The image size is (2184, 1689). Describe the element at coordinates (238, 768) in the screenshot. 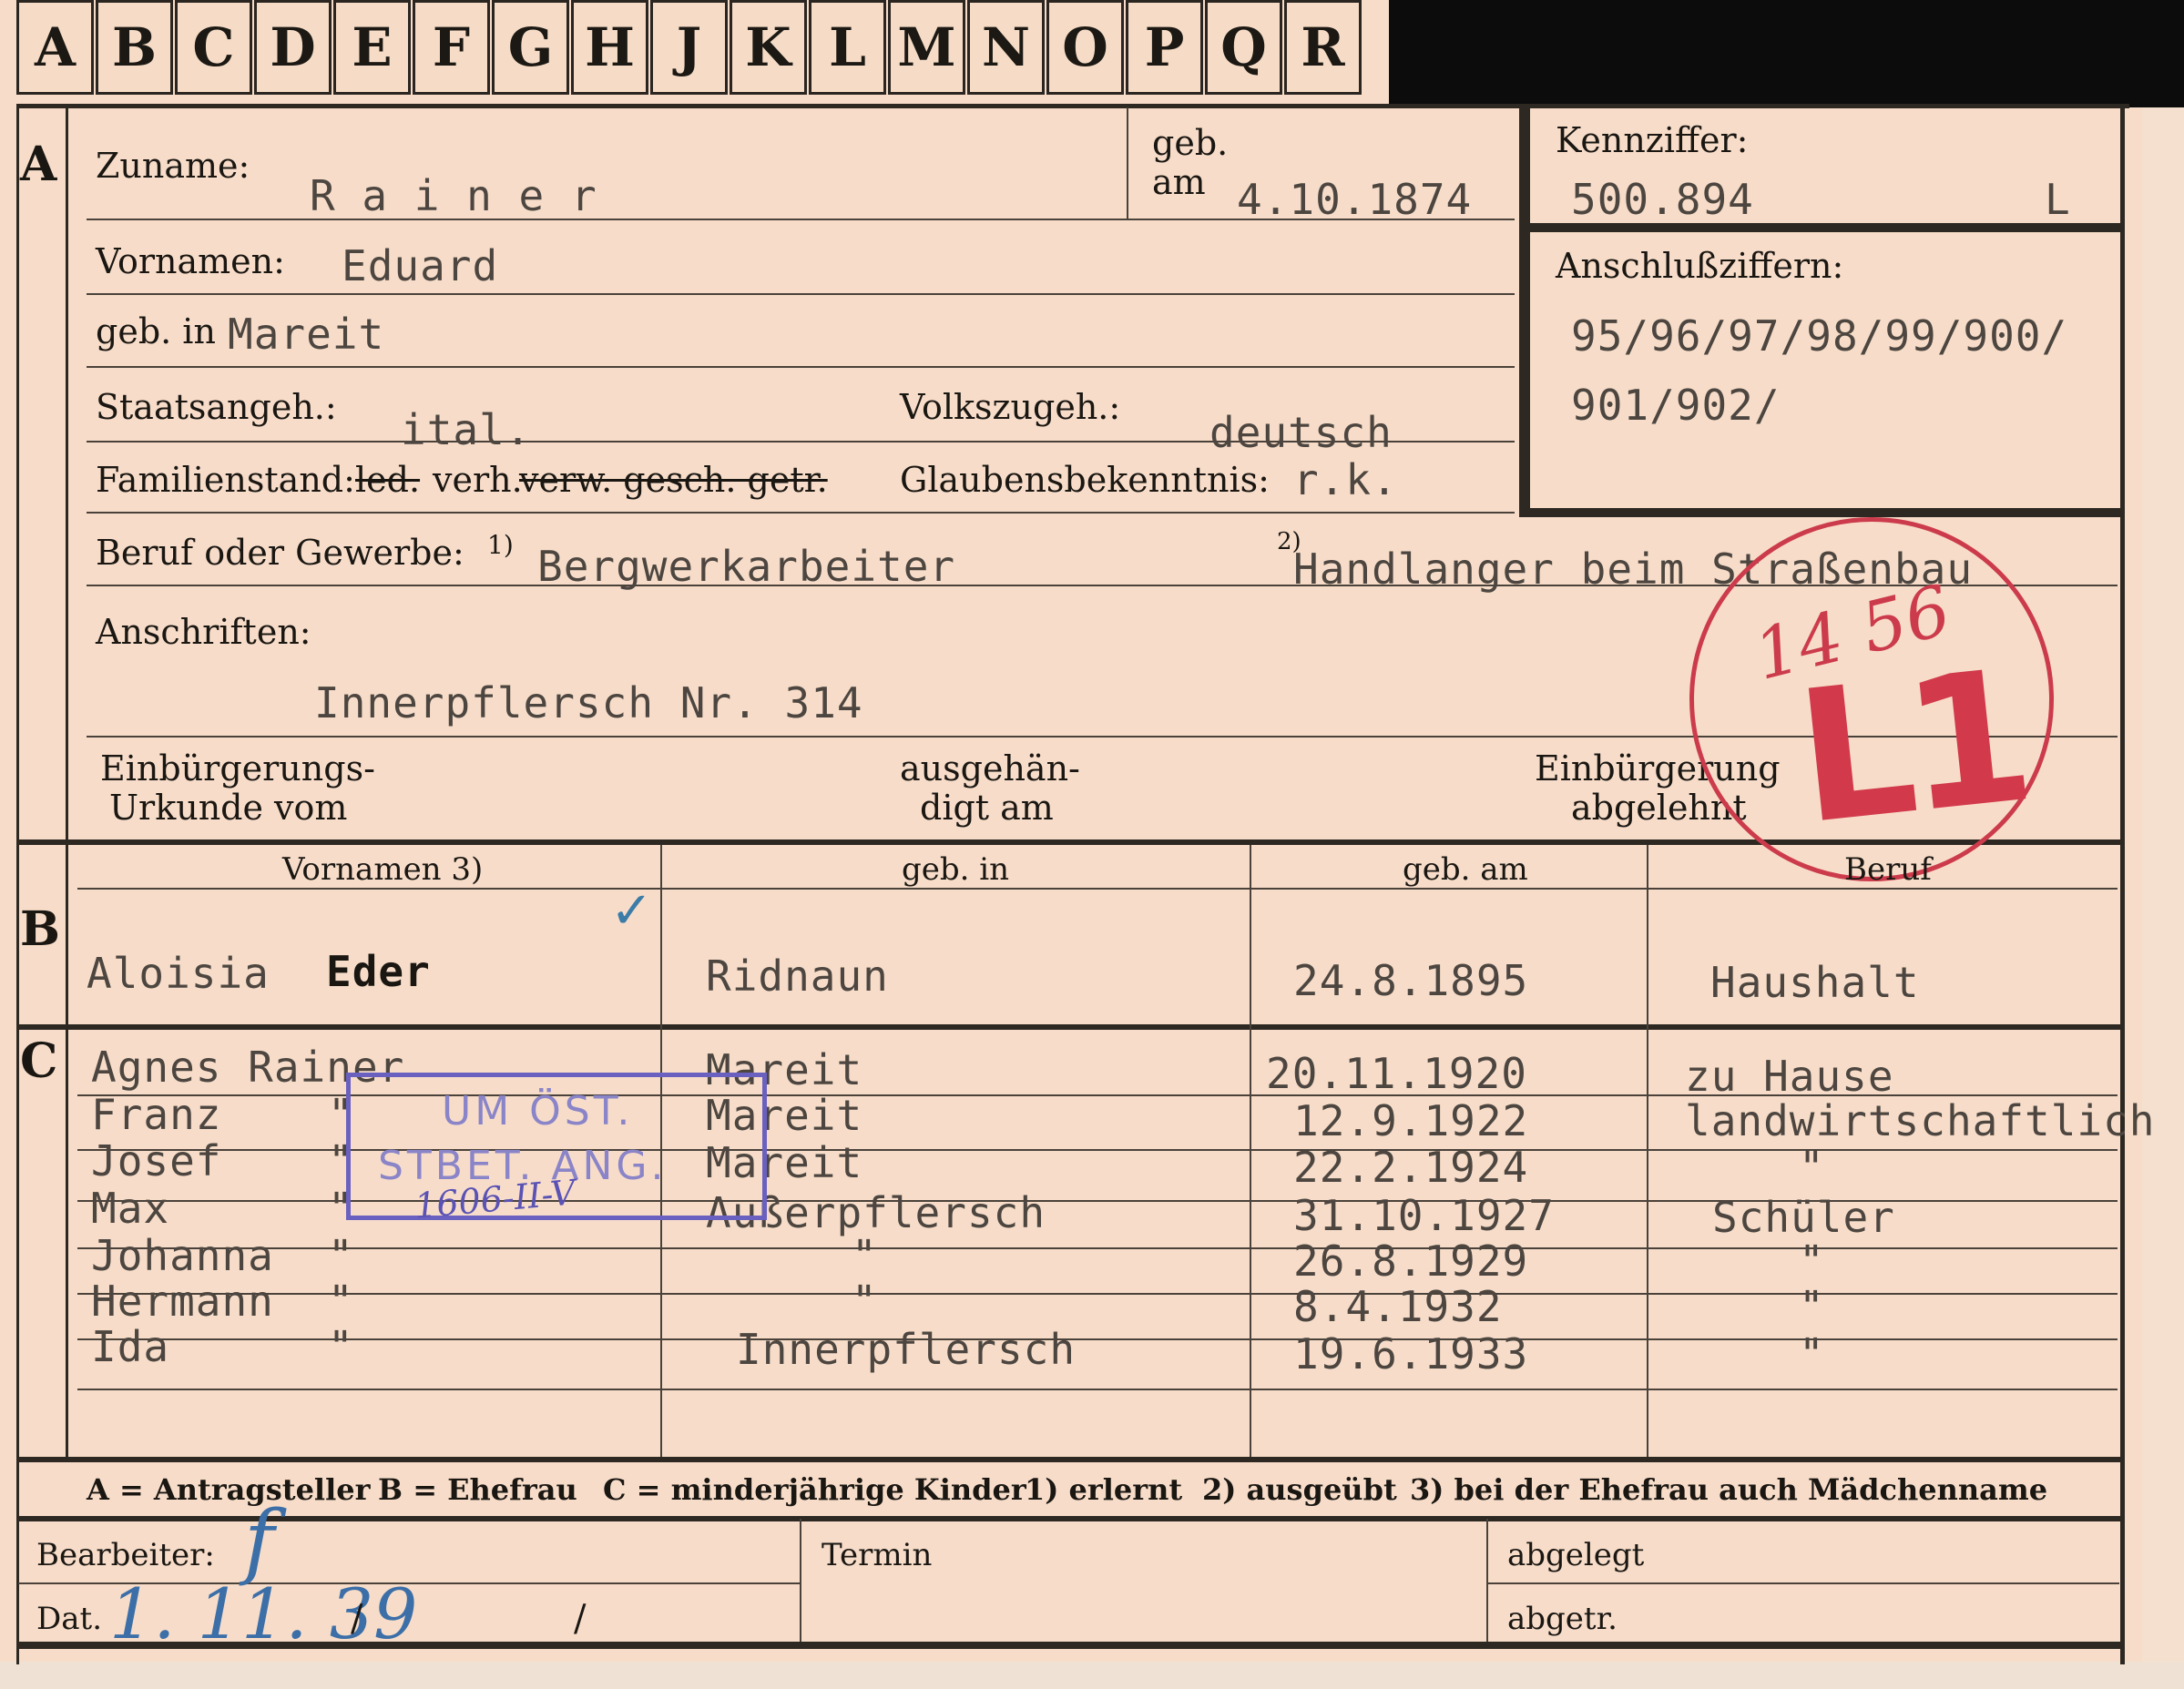

I see `naturalization-label: Einbürgerungs-` at that location.